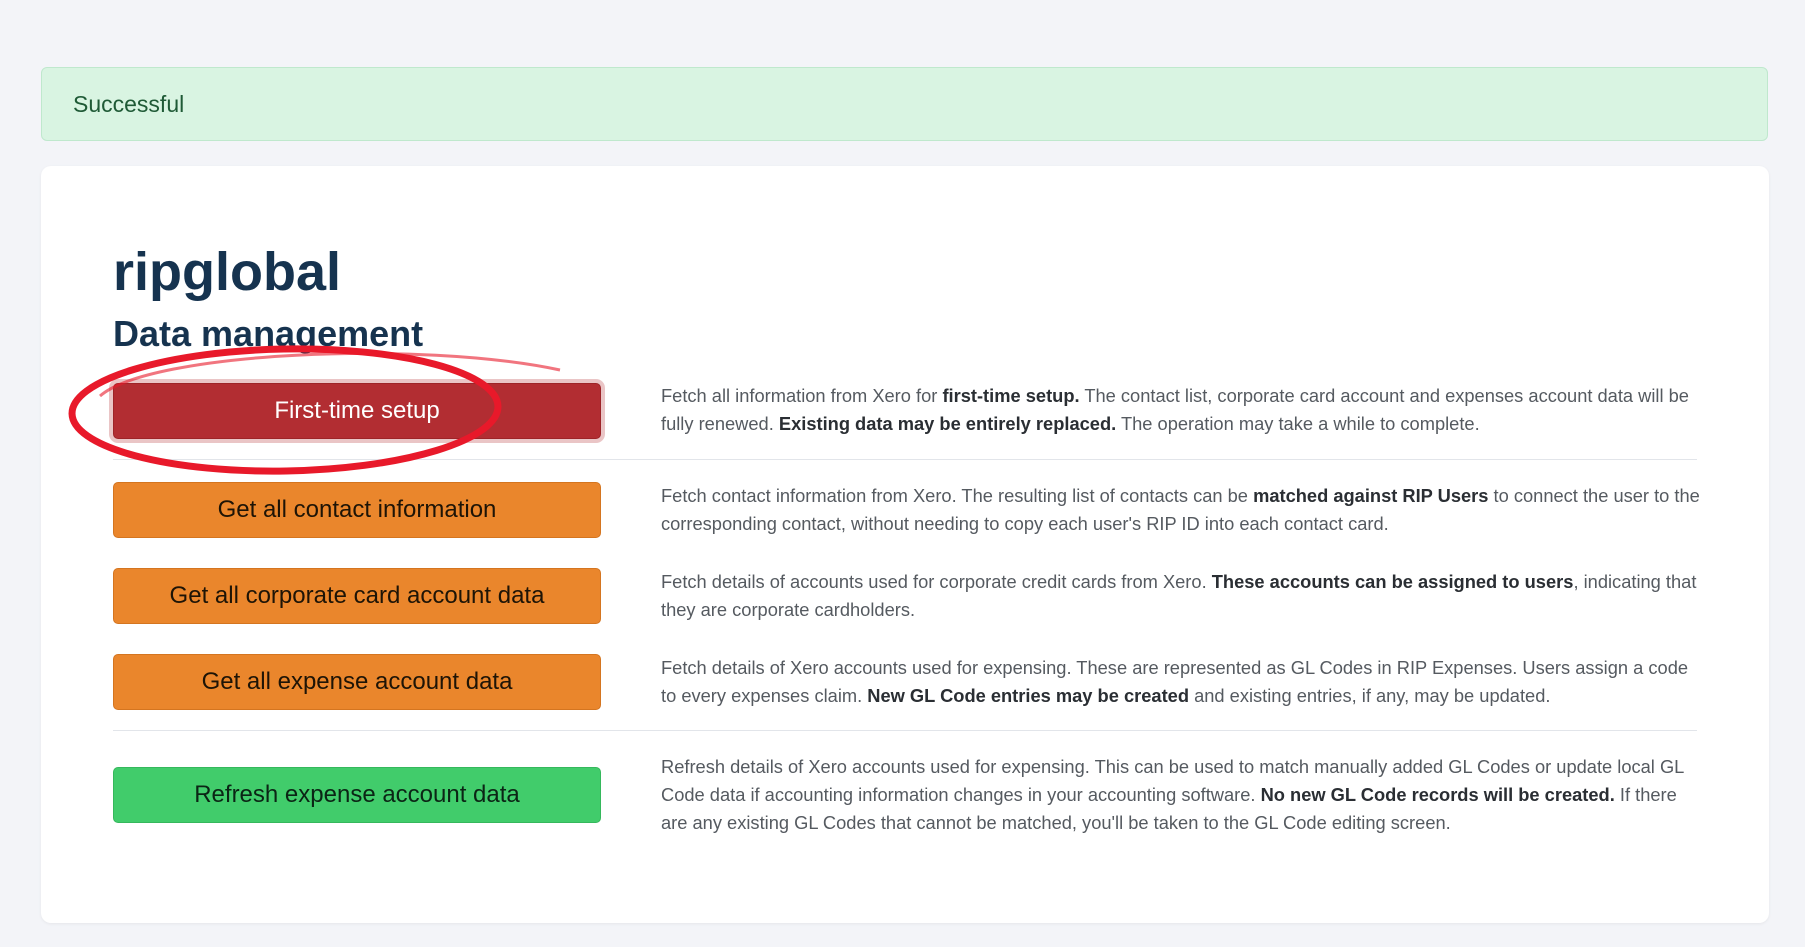  What do you see at coordinates (1437, 794) in the screenshot?
I see `description-emphasis: No new GL Code records will be created.` at bounding box center [1437, 794].